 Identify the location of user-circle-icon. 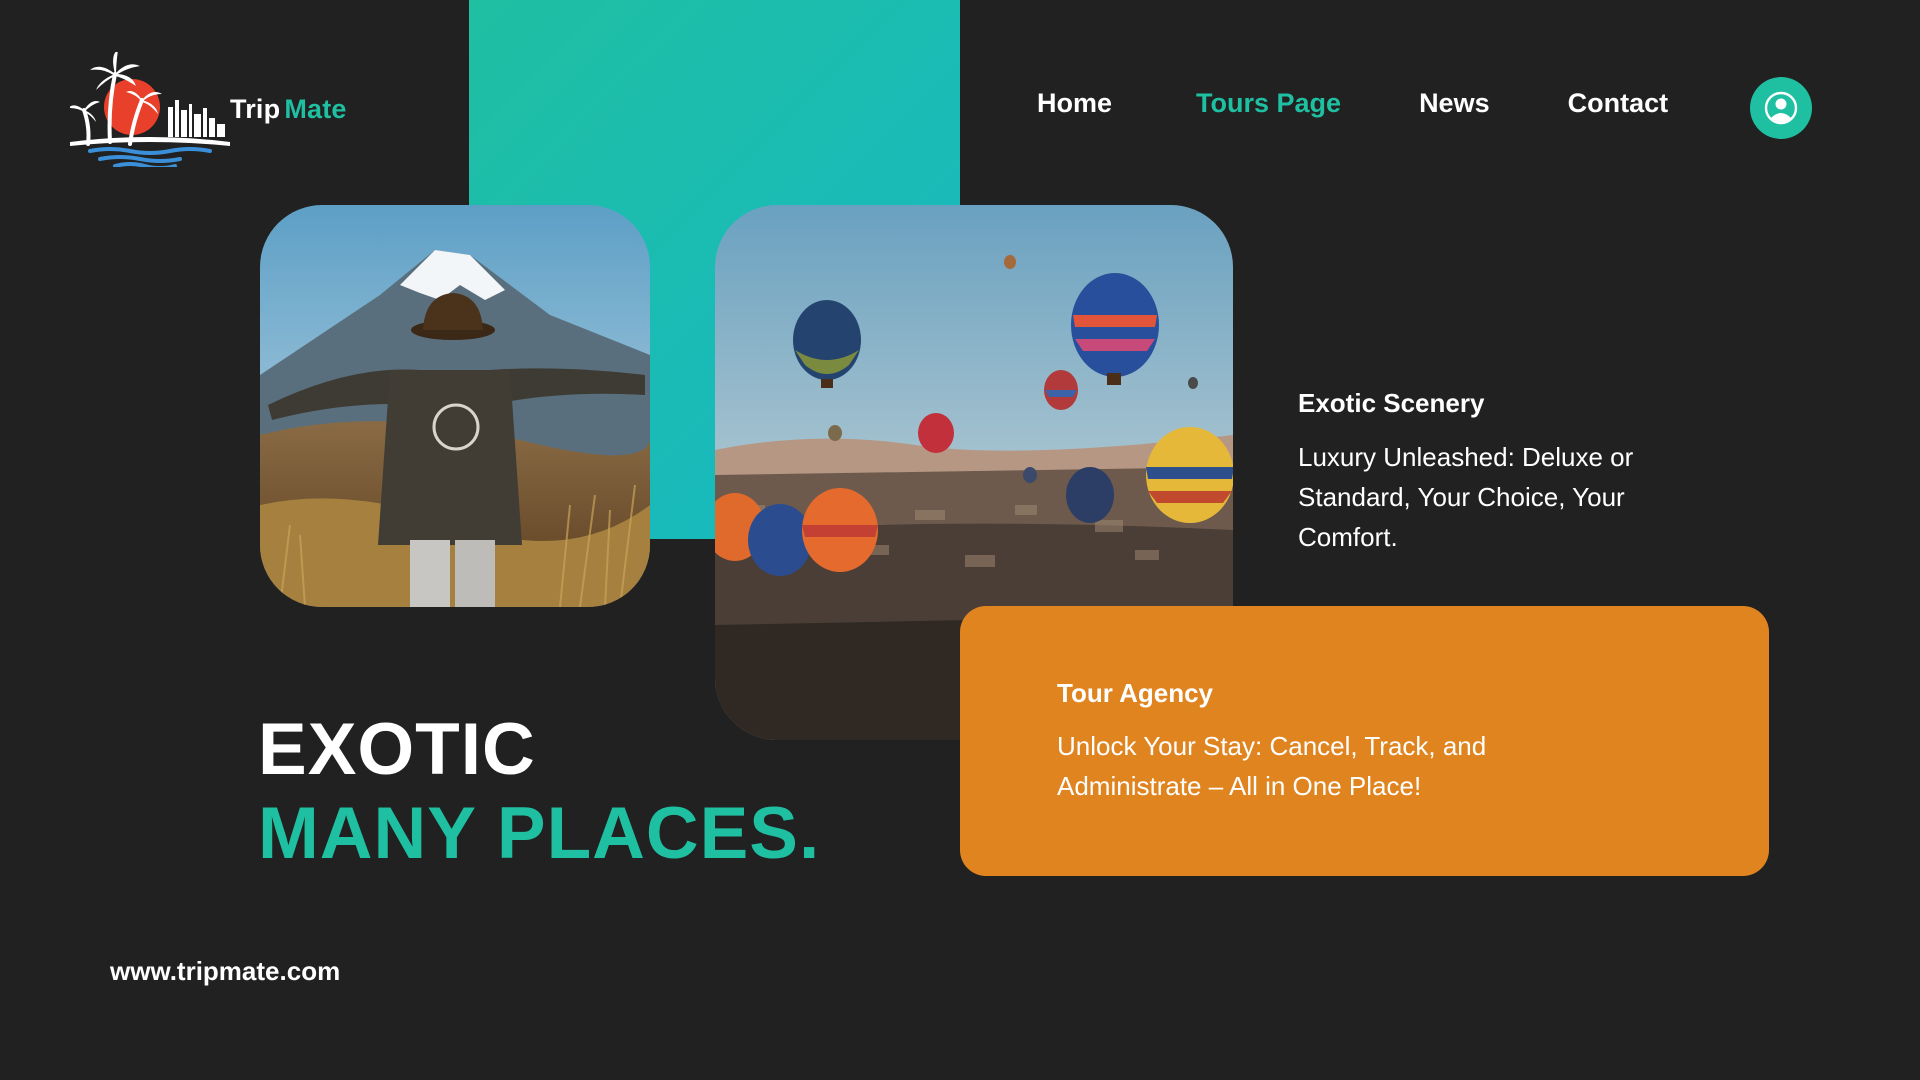
(1781, 108).